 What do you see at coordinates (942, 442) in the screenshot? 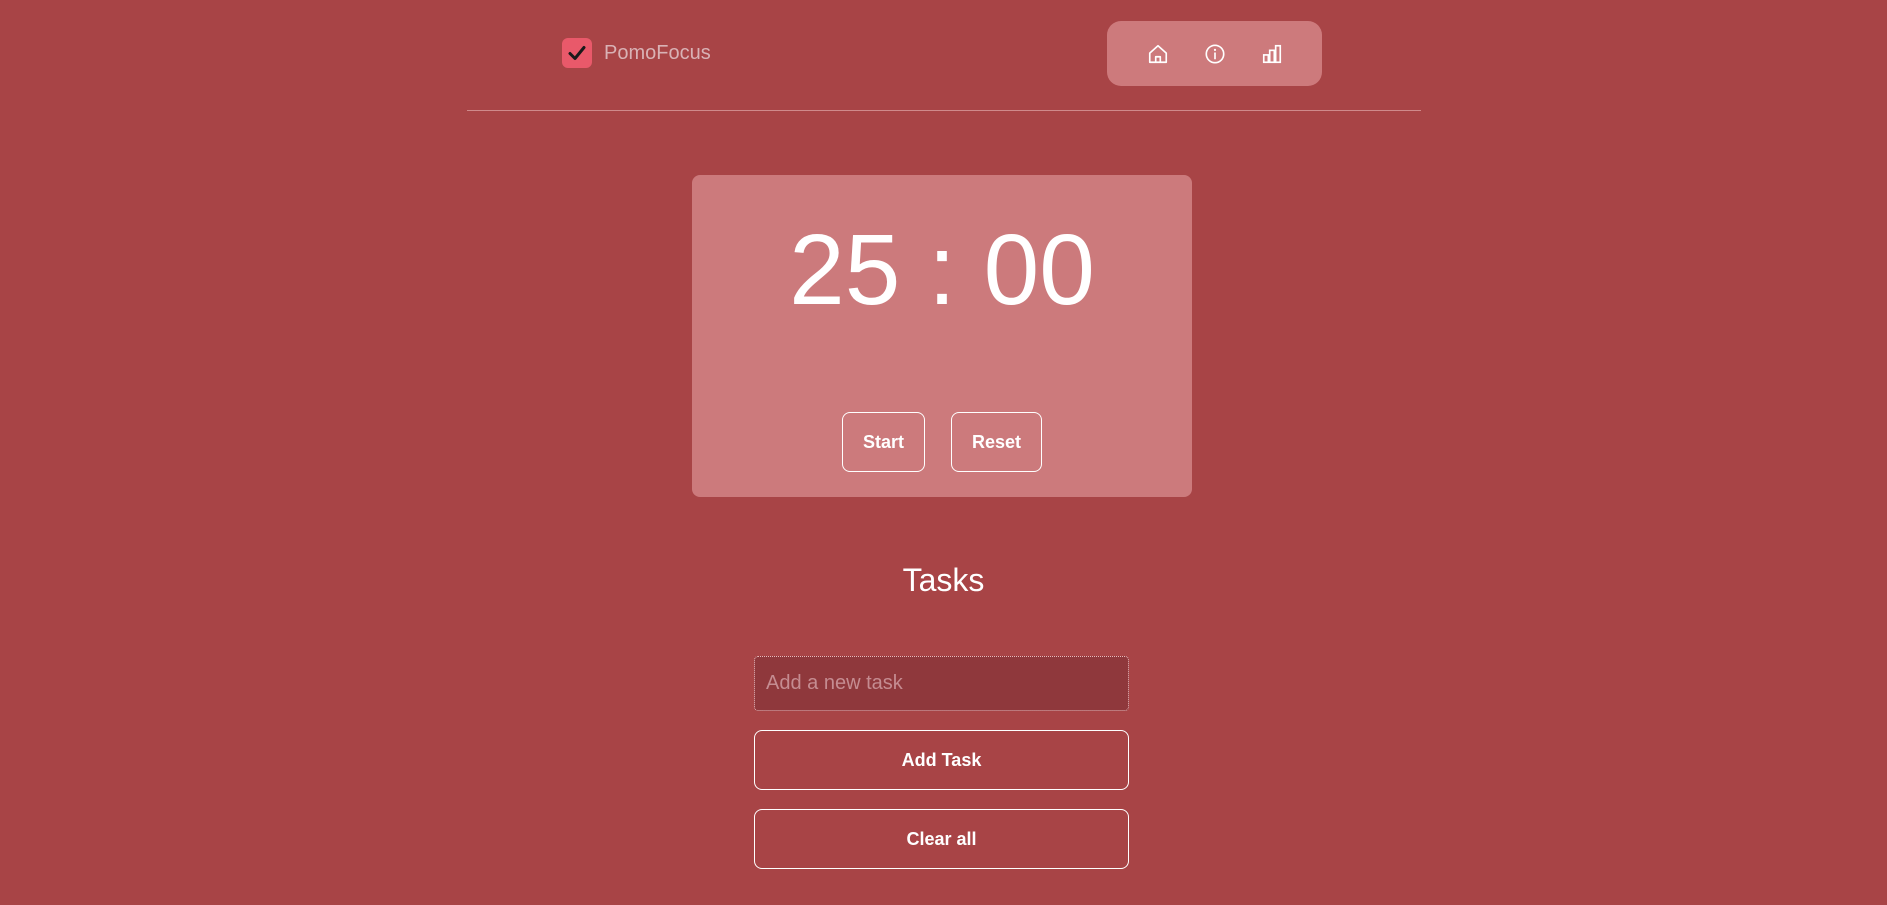
I see `timer-controls: Start Reset` at bounding box center [942, 442].